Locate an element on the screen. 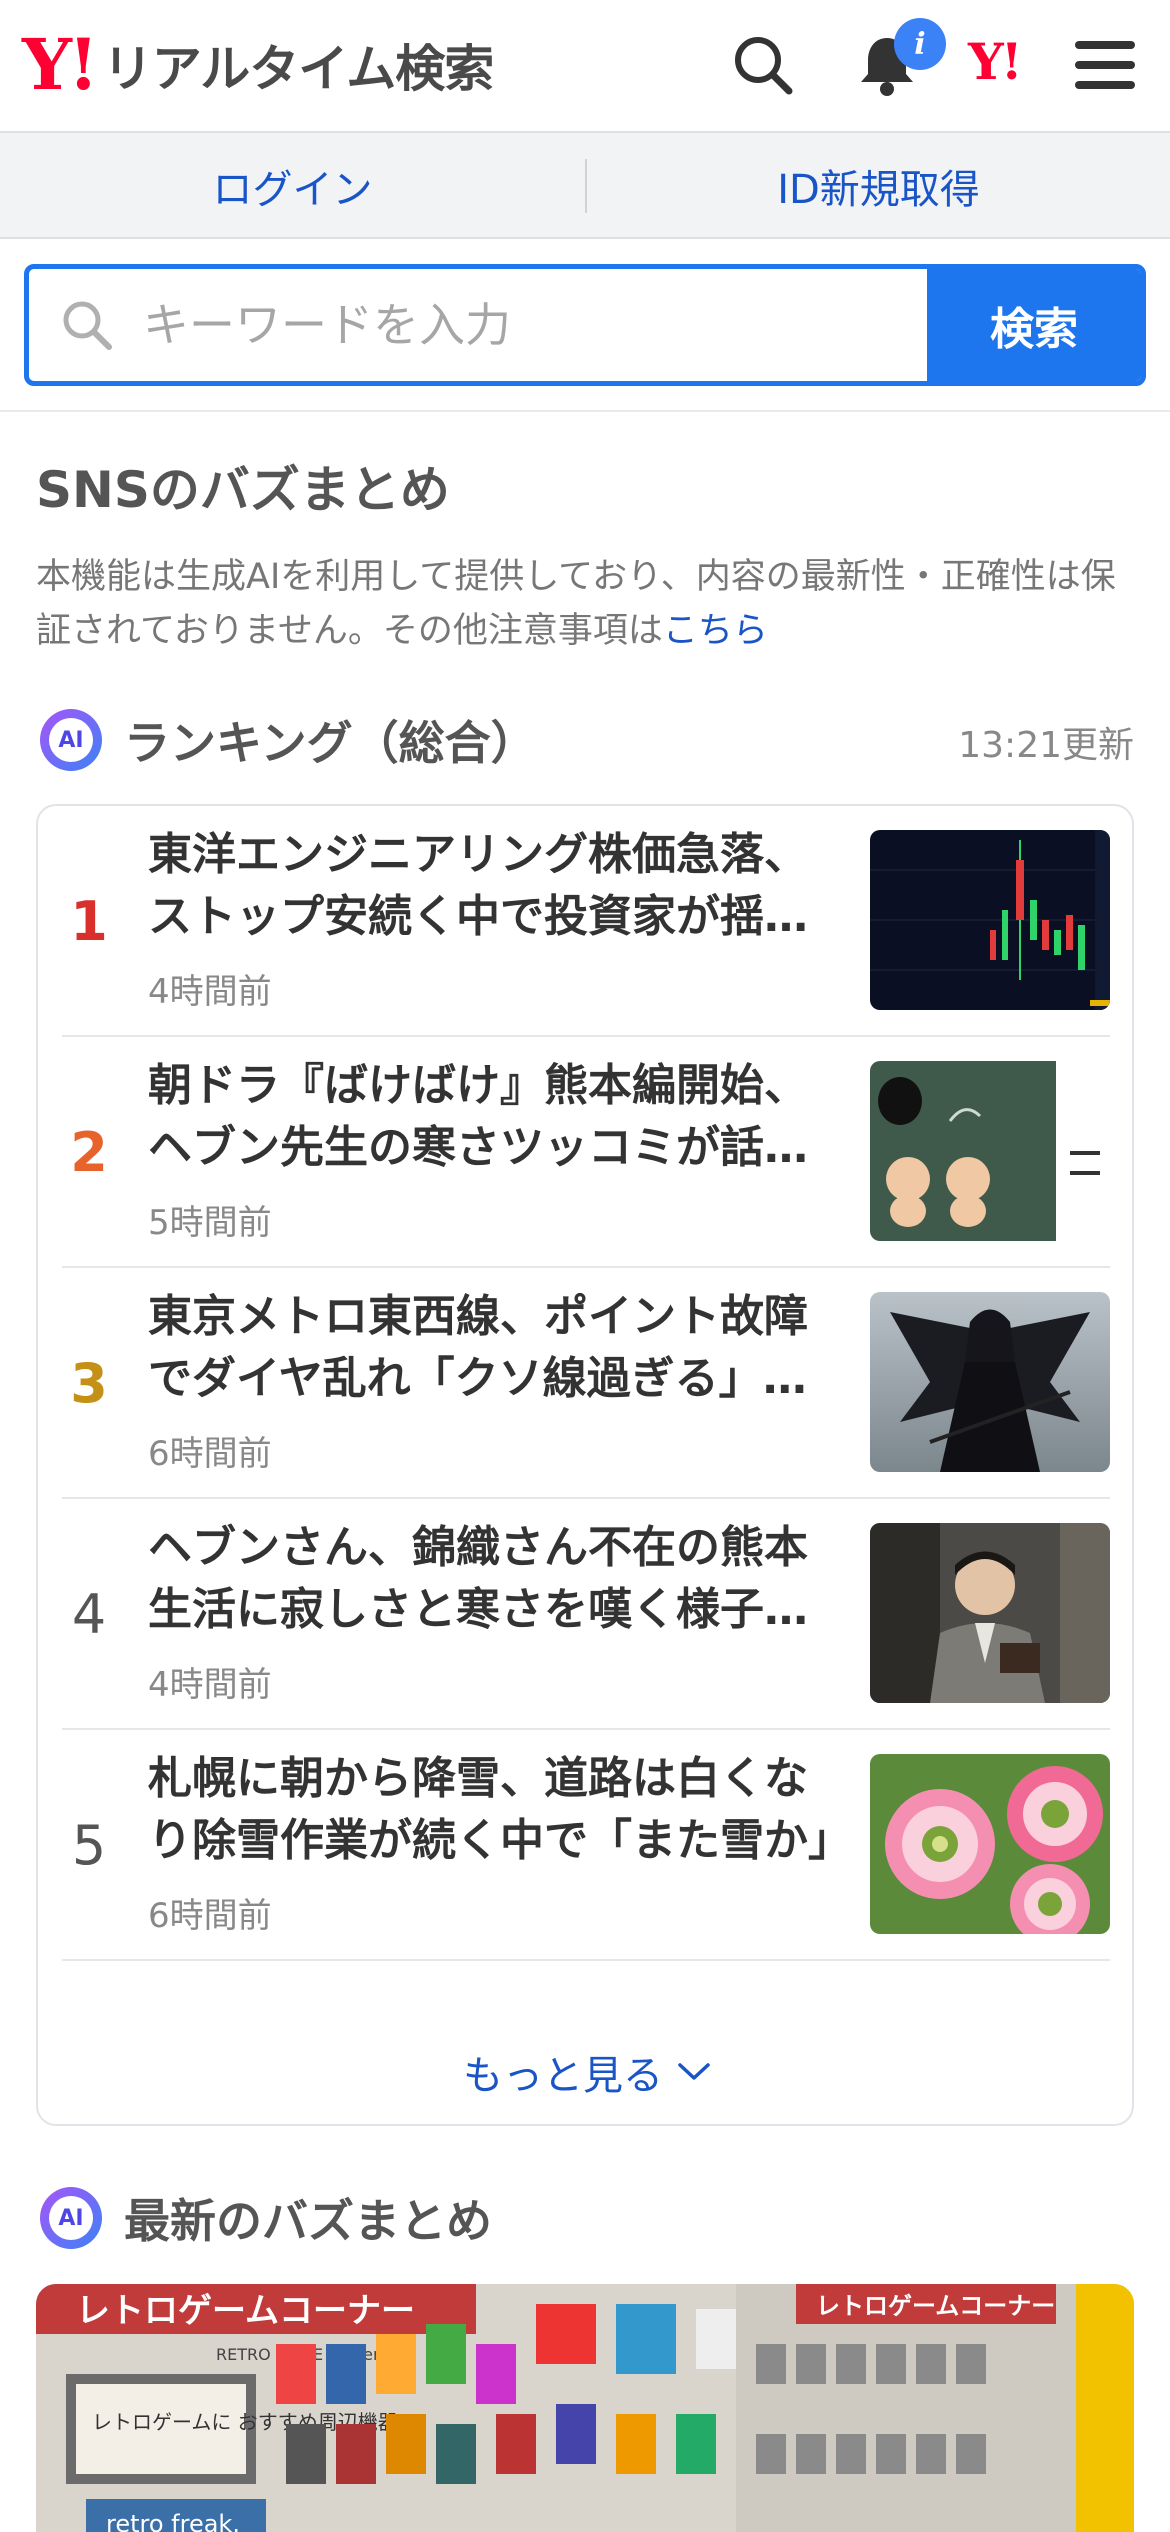  search-box: 検索 is located at coordinates (585, 325).